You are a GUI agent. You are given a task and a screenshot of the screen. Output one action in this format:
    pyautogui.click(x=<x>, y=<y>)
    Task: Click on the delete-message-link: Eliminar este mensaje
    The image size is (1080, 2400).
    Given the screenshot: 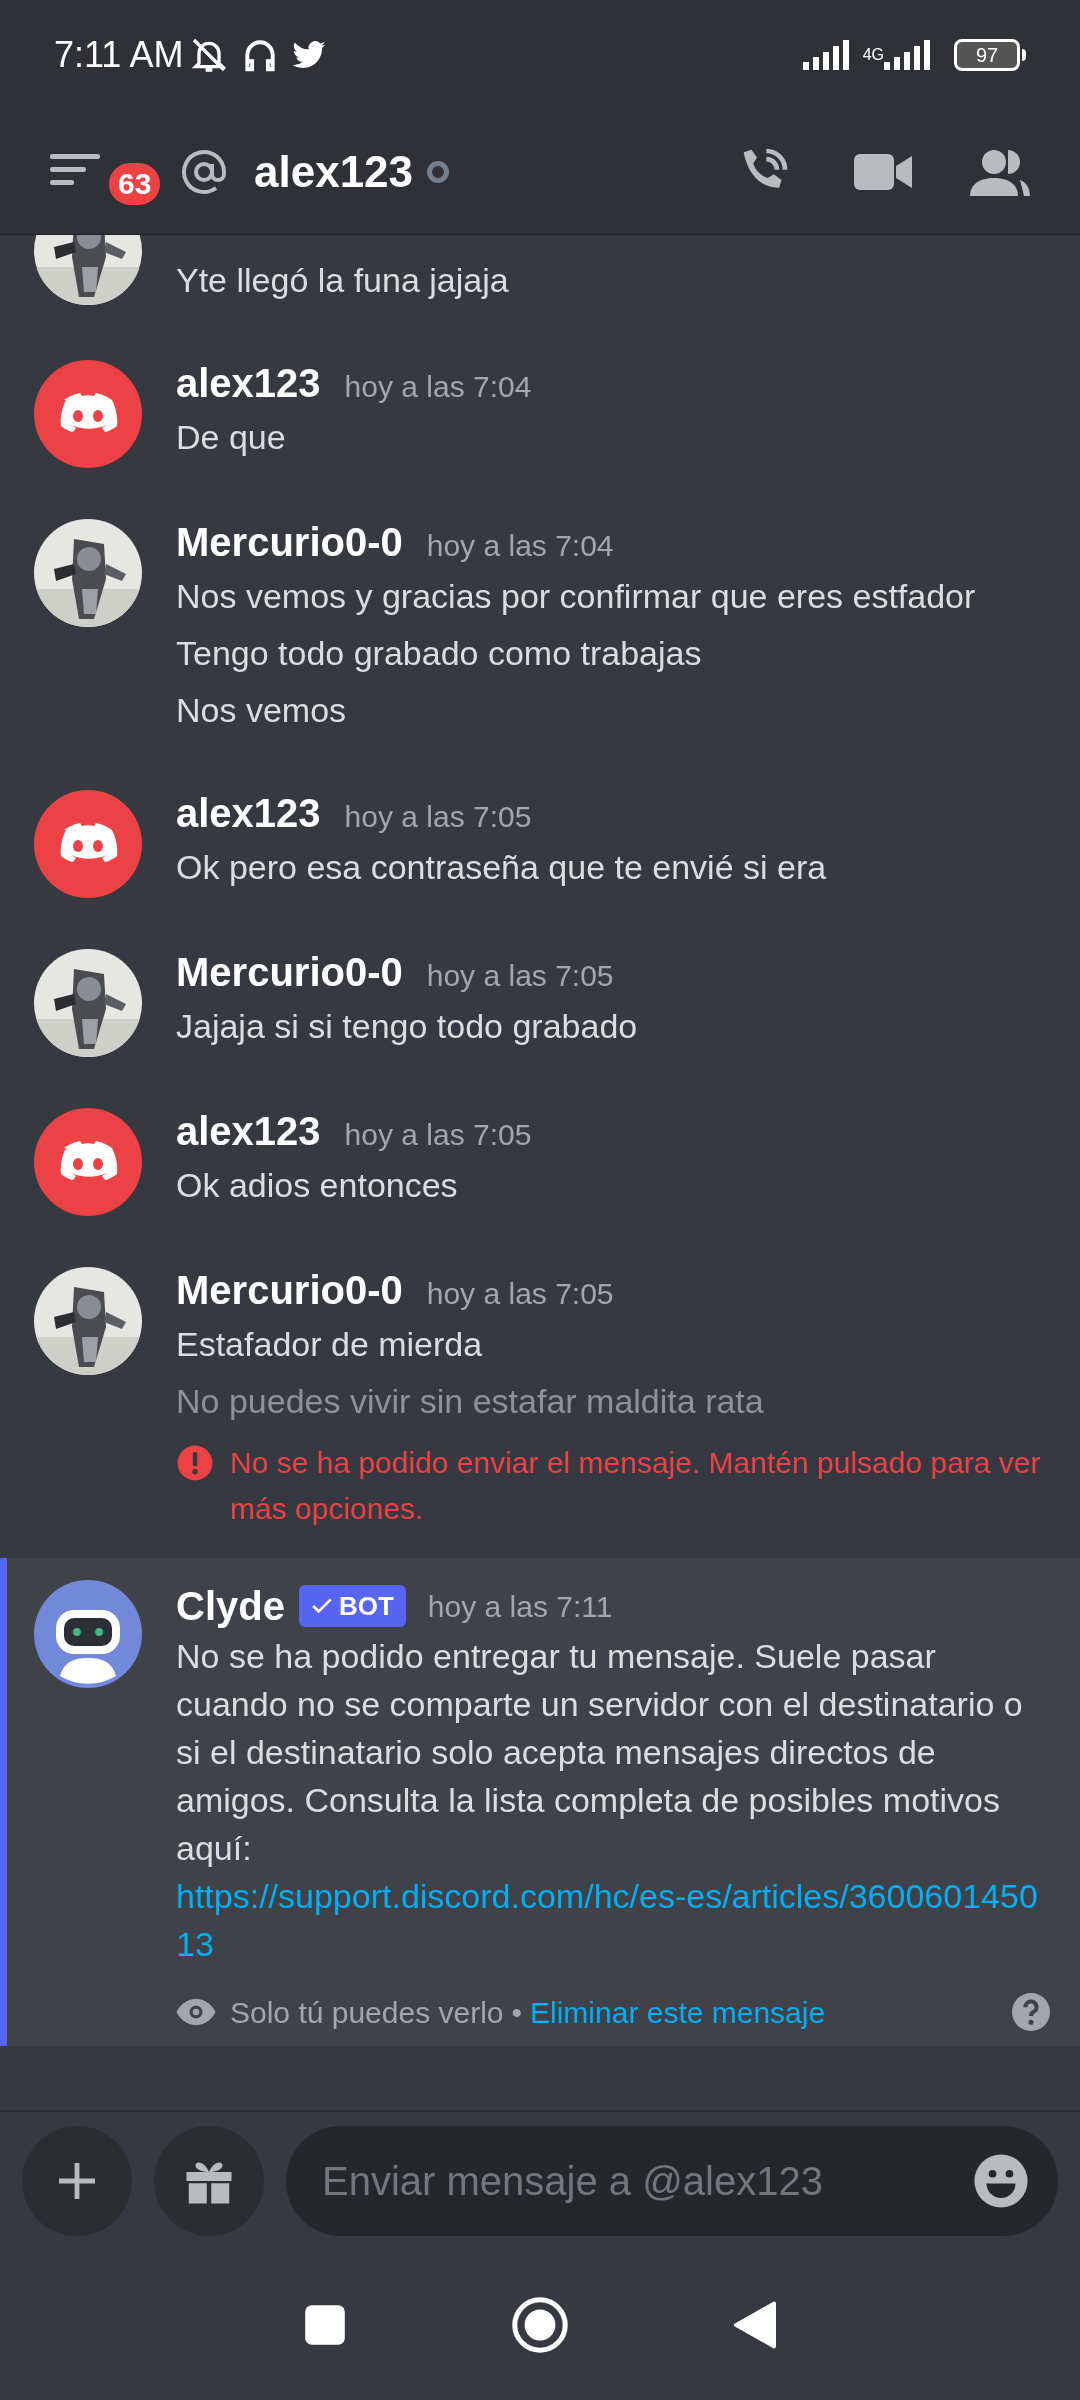 What is the action you would take?
    pyautogui.click(x=678, y=2012)
    